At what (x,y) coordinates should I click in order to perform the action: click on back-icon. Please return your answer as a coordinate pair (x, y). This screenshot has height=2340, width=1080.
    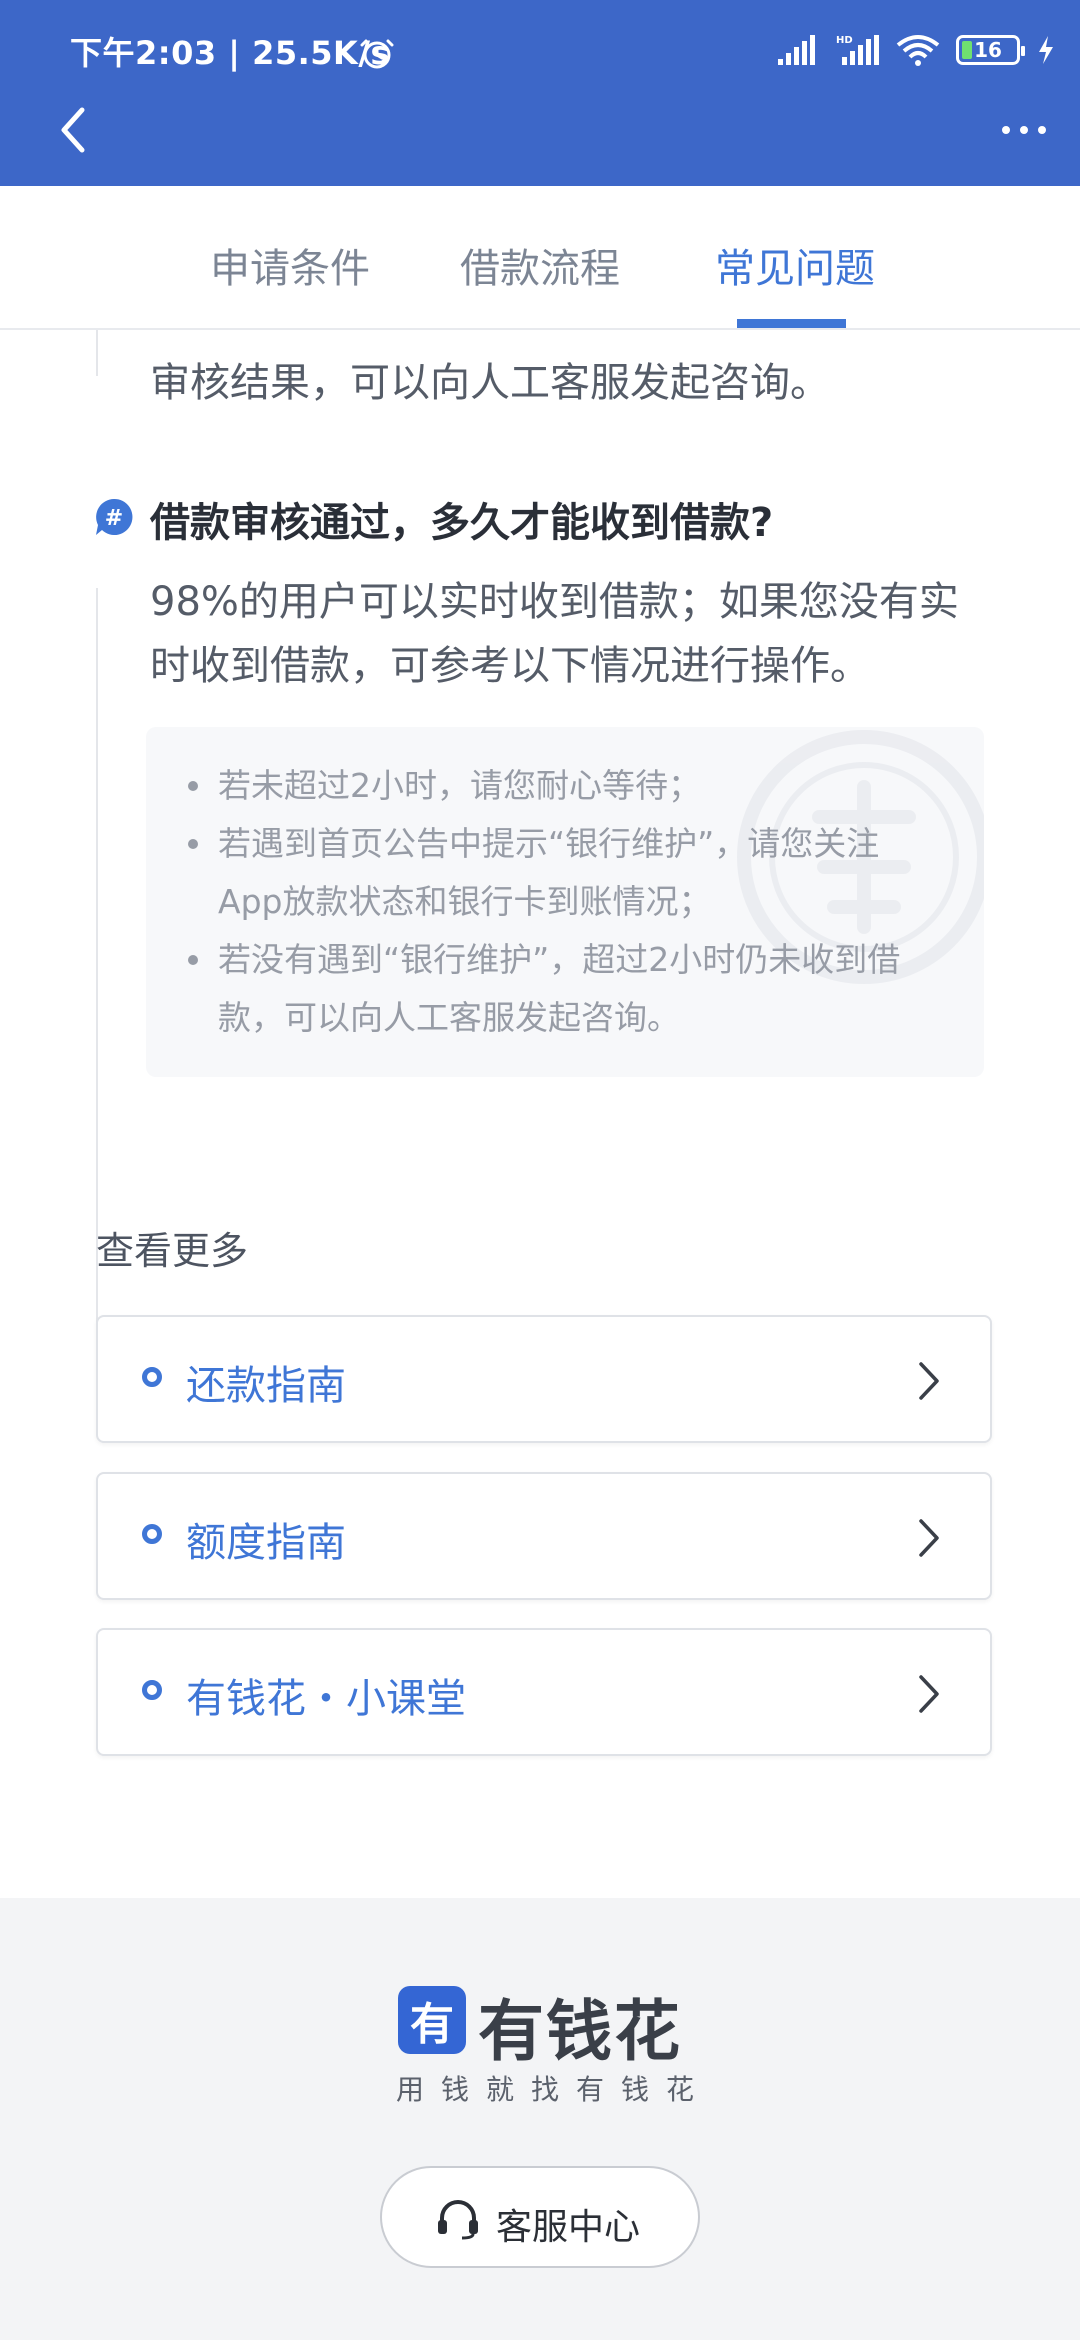
    Looking at the image, I should click on (75, 130).